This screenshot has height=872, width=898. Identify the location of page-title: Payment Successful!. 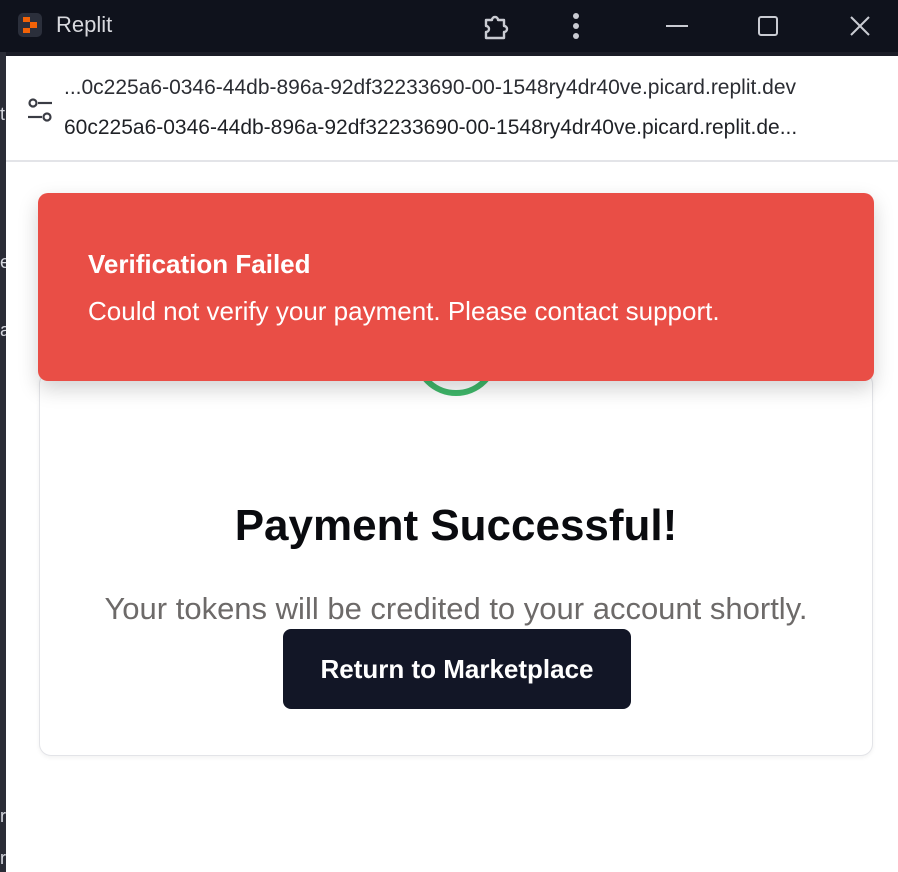
(456, 525).